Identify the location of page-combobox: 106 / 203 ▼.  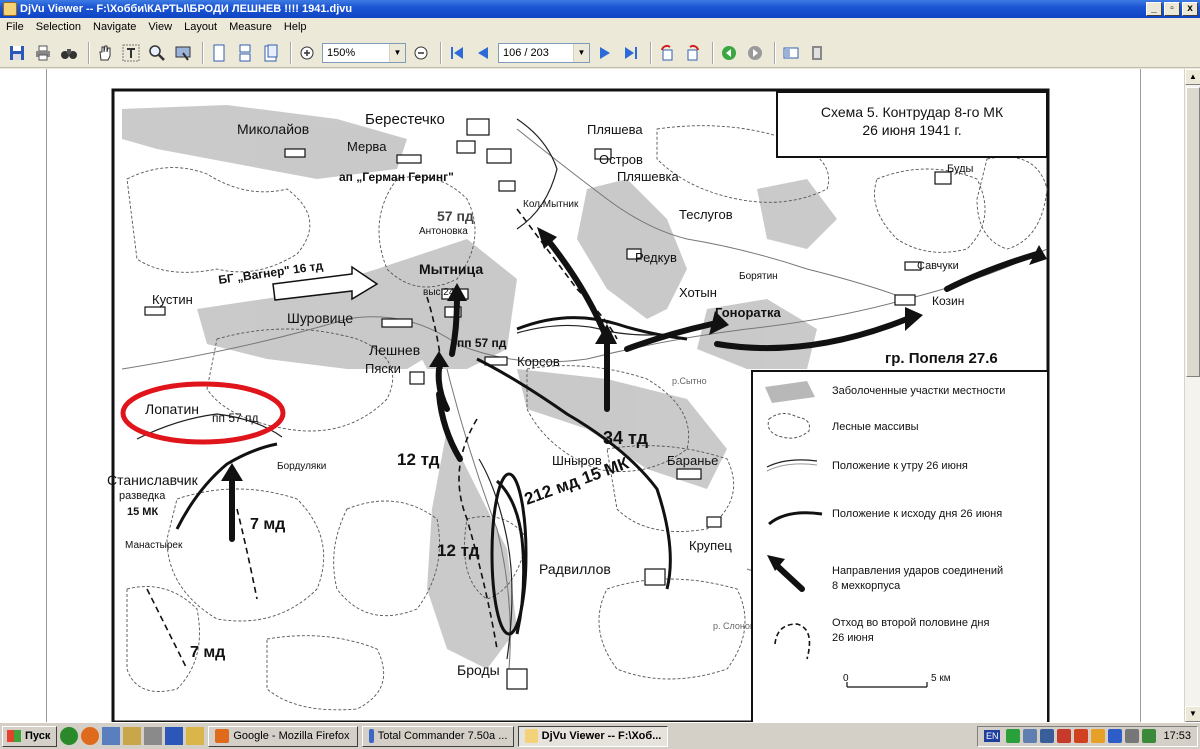
(544, 52).